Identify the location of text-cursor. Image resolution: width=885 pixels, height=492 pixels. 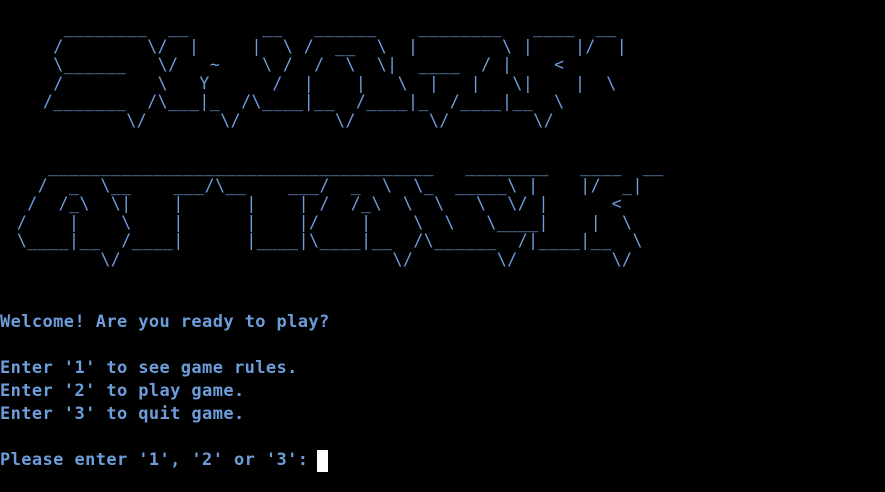
(323, 460).